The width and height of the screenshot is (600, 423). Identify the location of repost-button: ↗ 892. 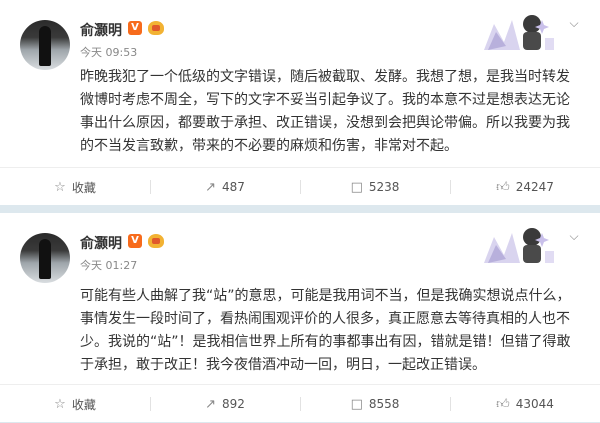
(225, 404).